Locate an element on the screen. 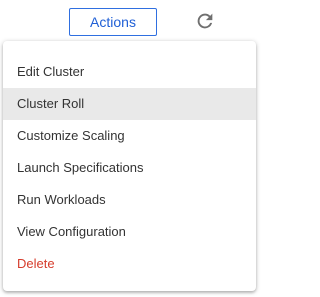 This screenshot has height=297, width=320. menu-item-run-workloads: Run Workloads is located at coordinates (129, 200).